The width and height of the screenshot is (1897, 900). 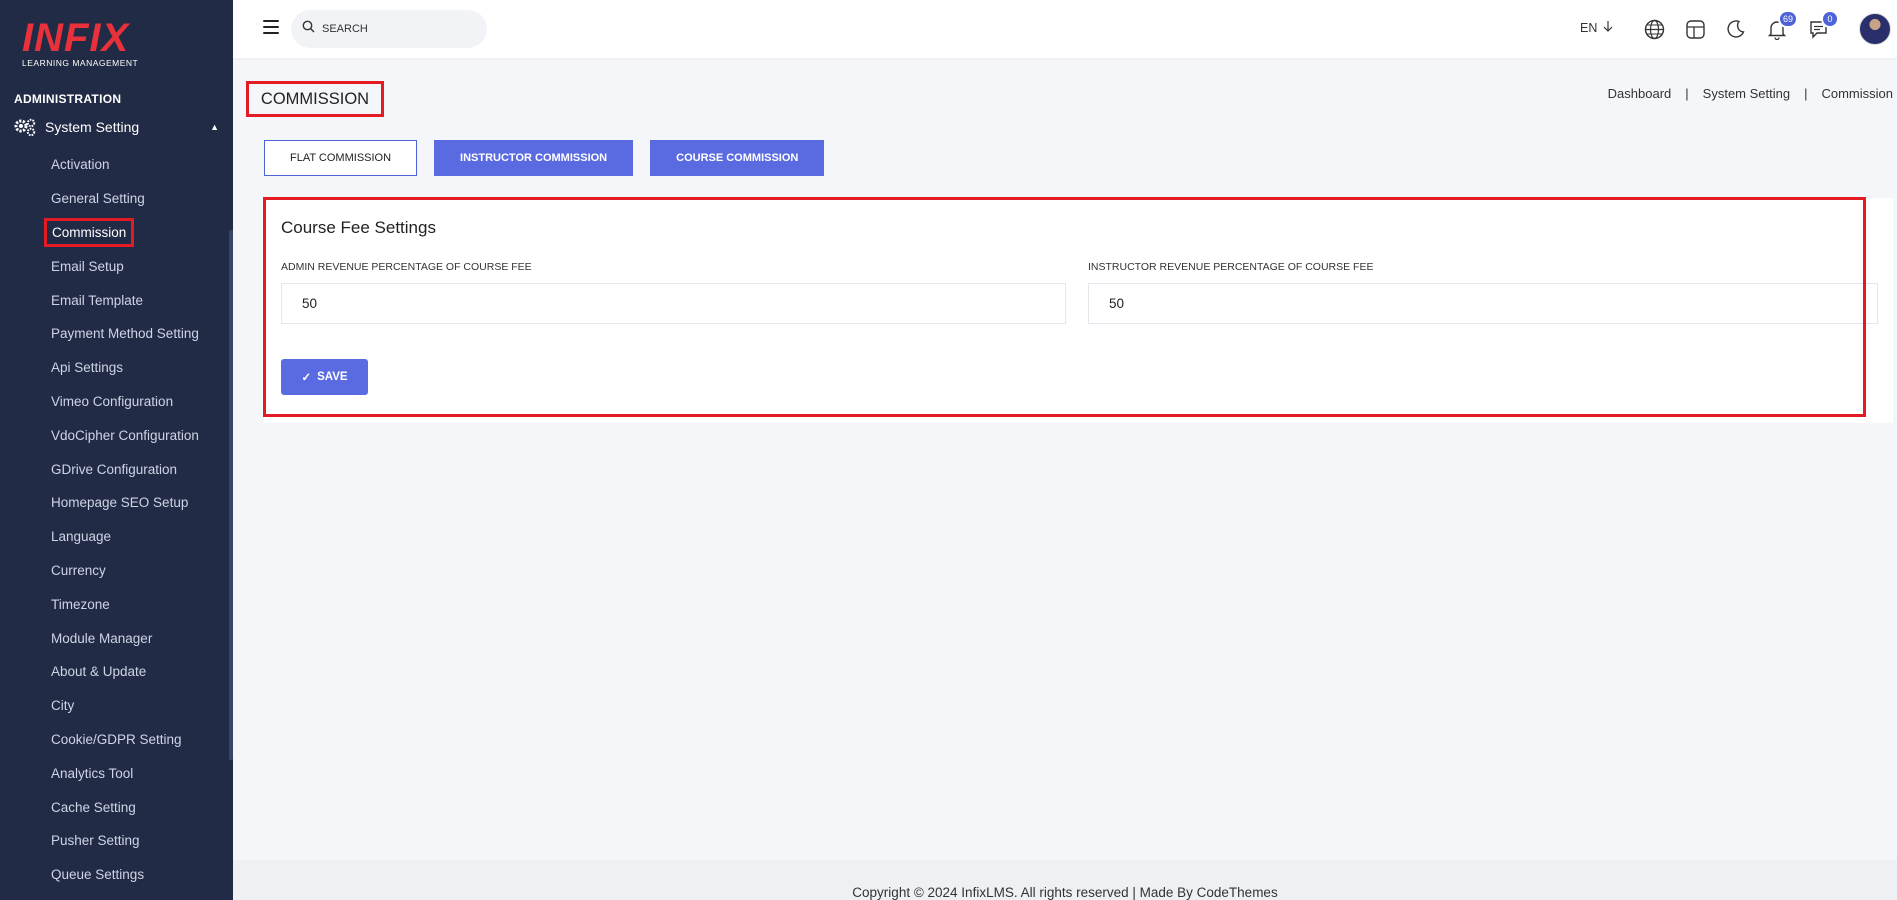 I want to click on notification-bell-icon: 69, so click(x=1782, y=25).